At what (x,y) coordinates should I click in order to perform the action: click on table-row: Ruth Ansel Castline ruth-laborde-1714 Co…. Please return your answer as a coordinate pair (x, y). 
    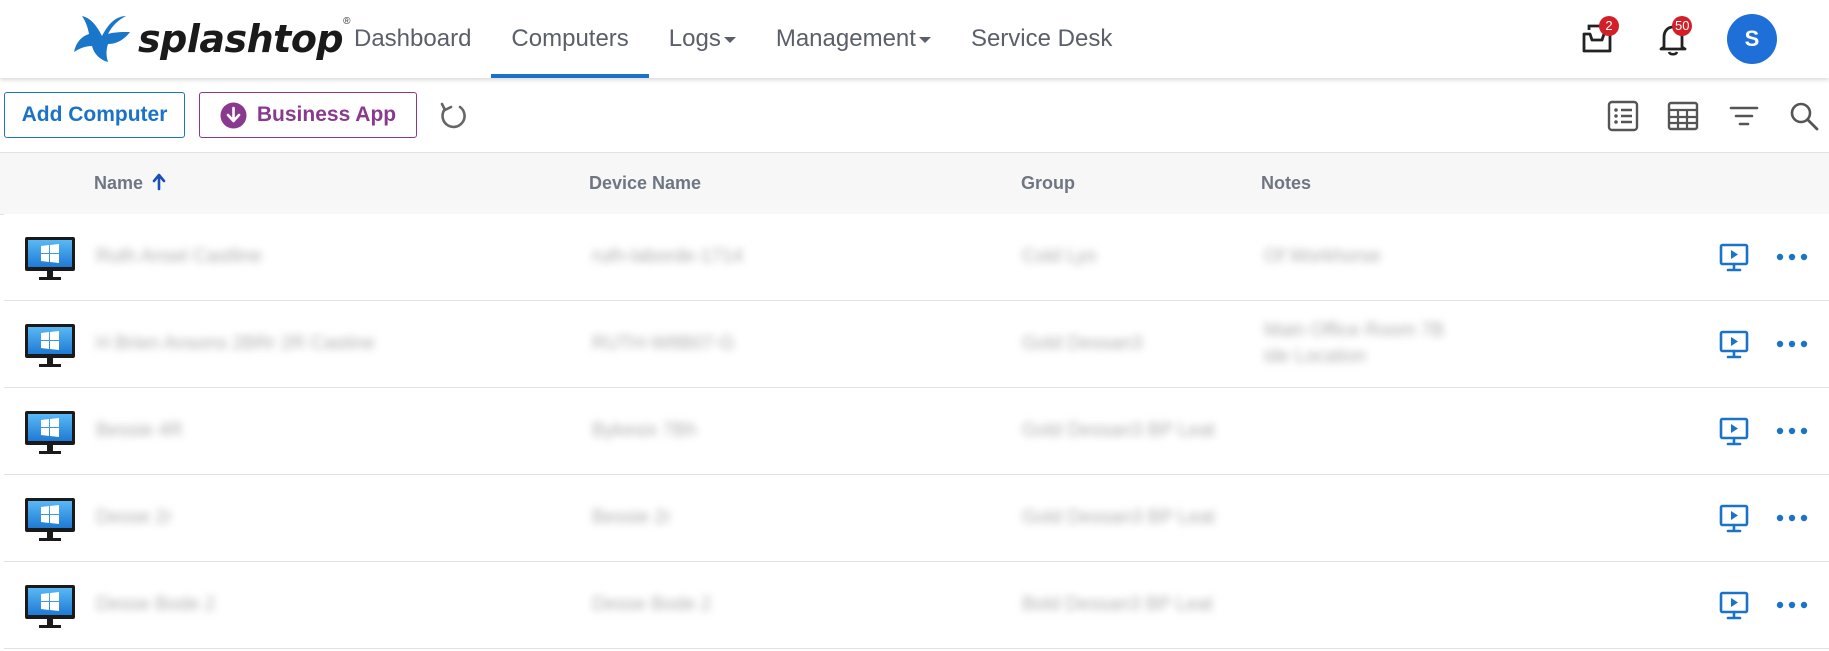
    Looking at the image, I should click on (916, 257).